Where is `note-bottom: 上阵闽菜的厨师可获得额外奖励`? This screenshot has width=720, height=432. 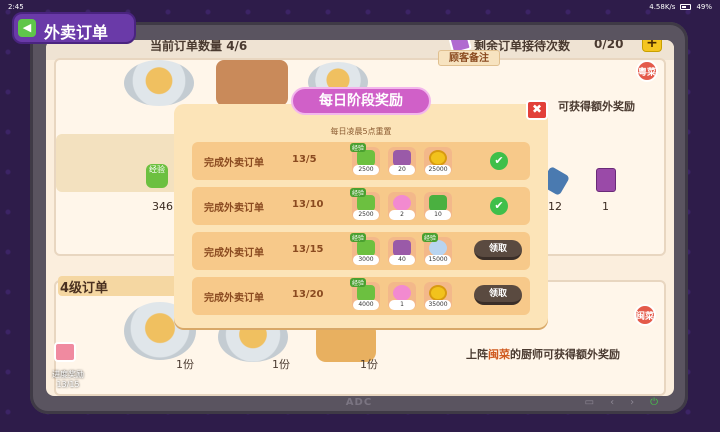
note-bottom: 上阵闽菜的厨师可获得额外奖励 is located at coordinates (543, 354).